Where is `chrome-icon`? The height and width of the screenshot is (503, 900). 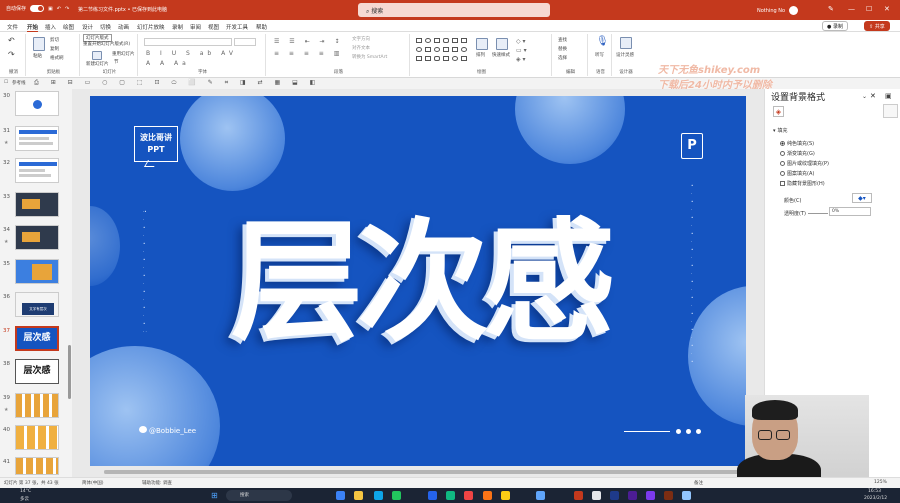 chrome-icon is located at coordinates (505, 495).